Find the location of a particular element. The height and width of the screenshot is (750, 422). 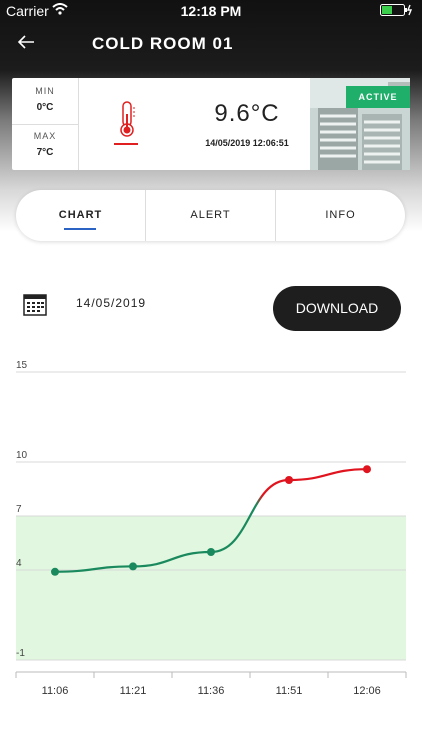

tab-info: INFO is located at coordinates (340, 215).